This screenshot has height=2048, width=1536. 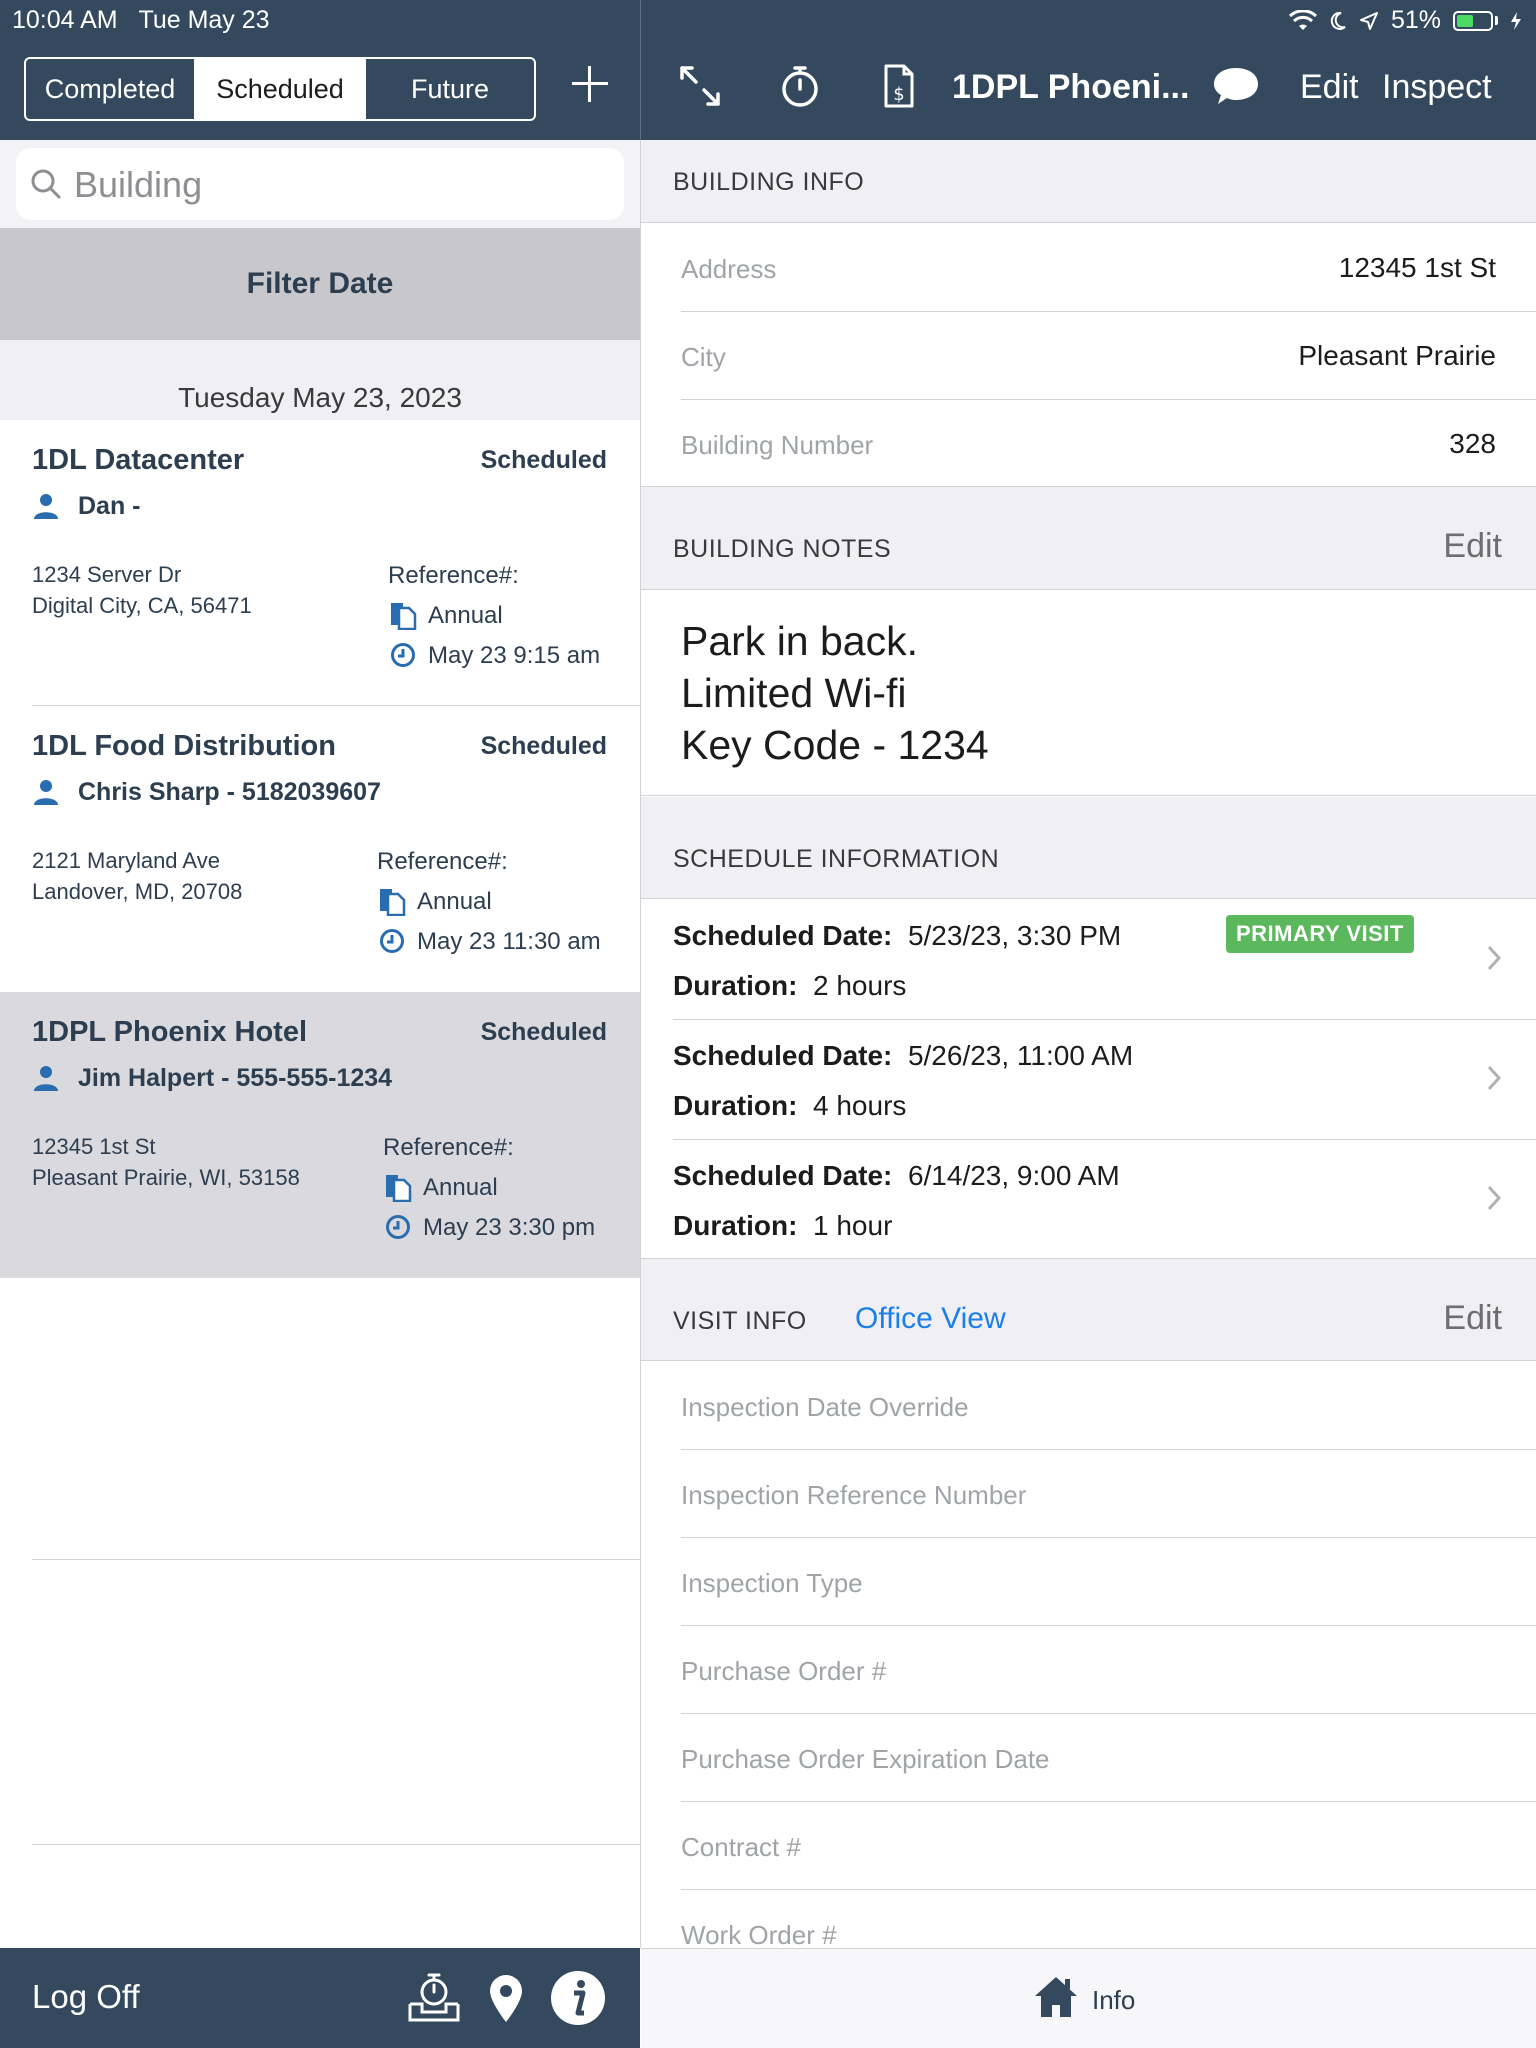 What do you see at coordinates (320, 284) in the screenshot?
I see `filter-date-button: Filter Date` at bounding box center [320, 284].